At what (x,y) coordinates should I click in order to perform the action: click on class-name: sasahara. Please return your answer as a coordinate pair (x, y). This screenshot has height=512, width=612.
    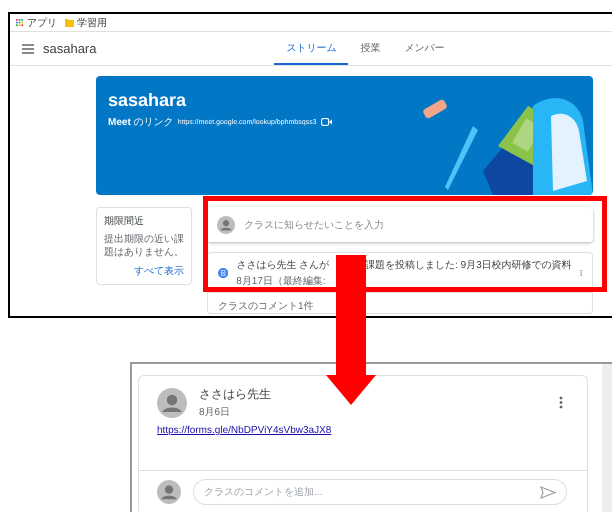
    Looking at the image, I should click on (69, 48).